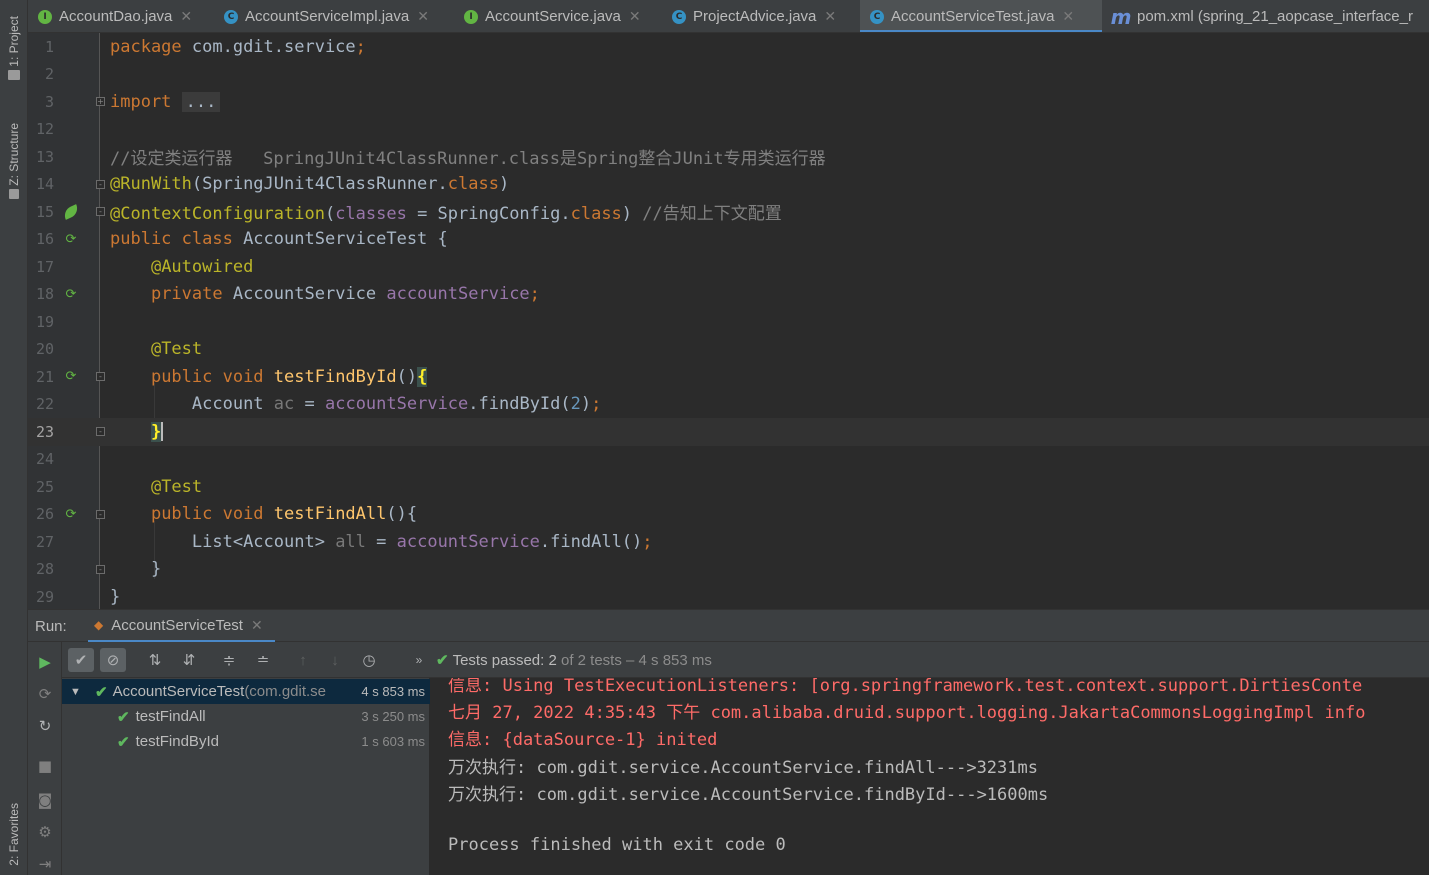 Image resolution: width=1429 pixels, height=875 pixels. What do you see at coordinates (728, 487) in the screenshot?
I see `code-line: 25 @Test` at bounding box center [728, 487].